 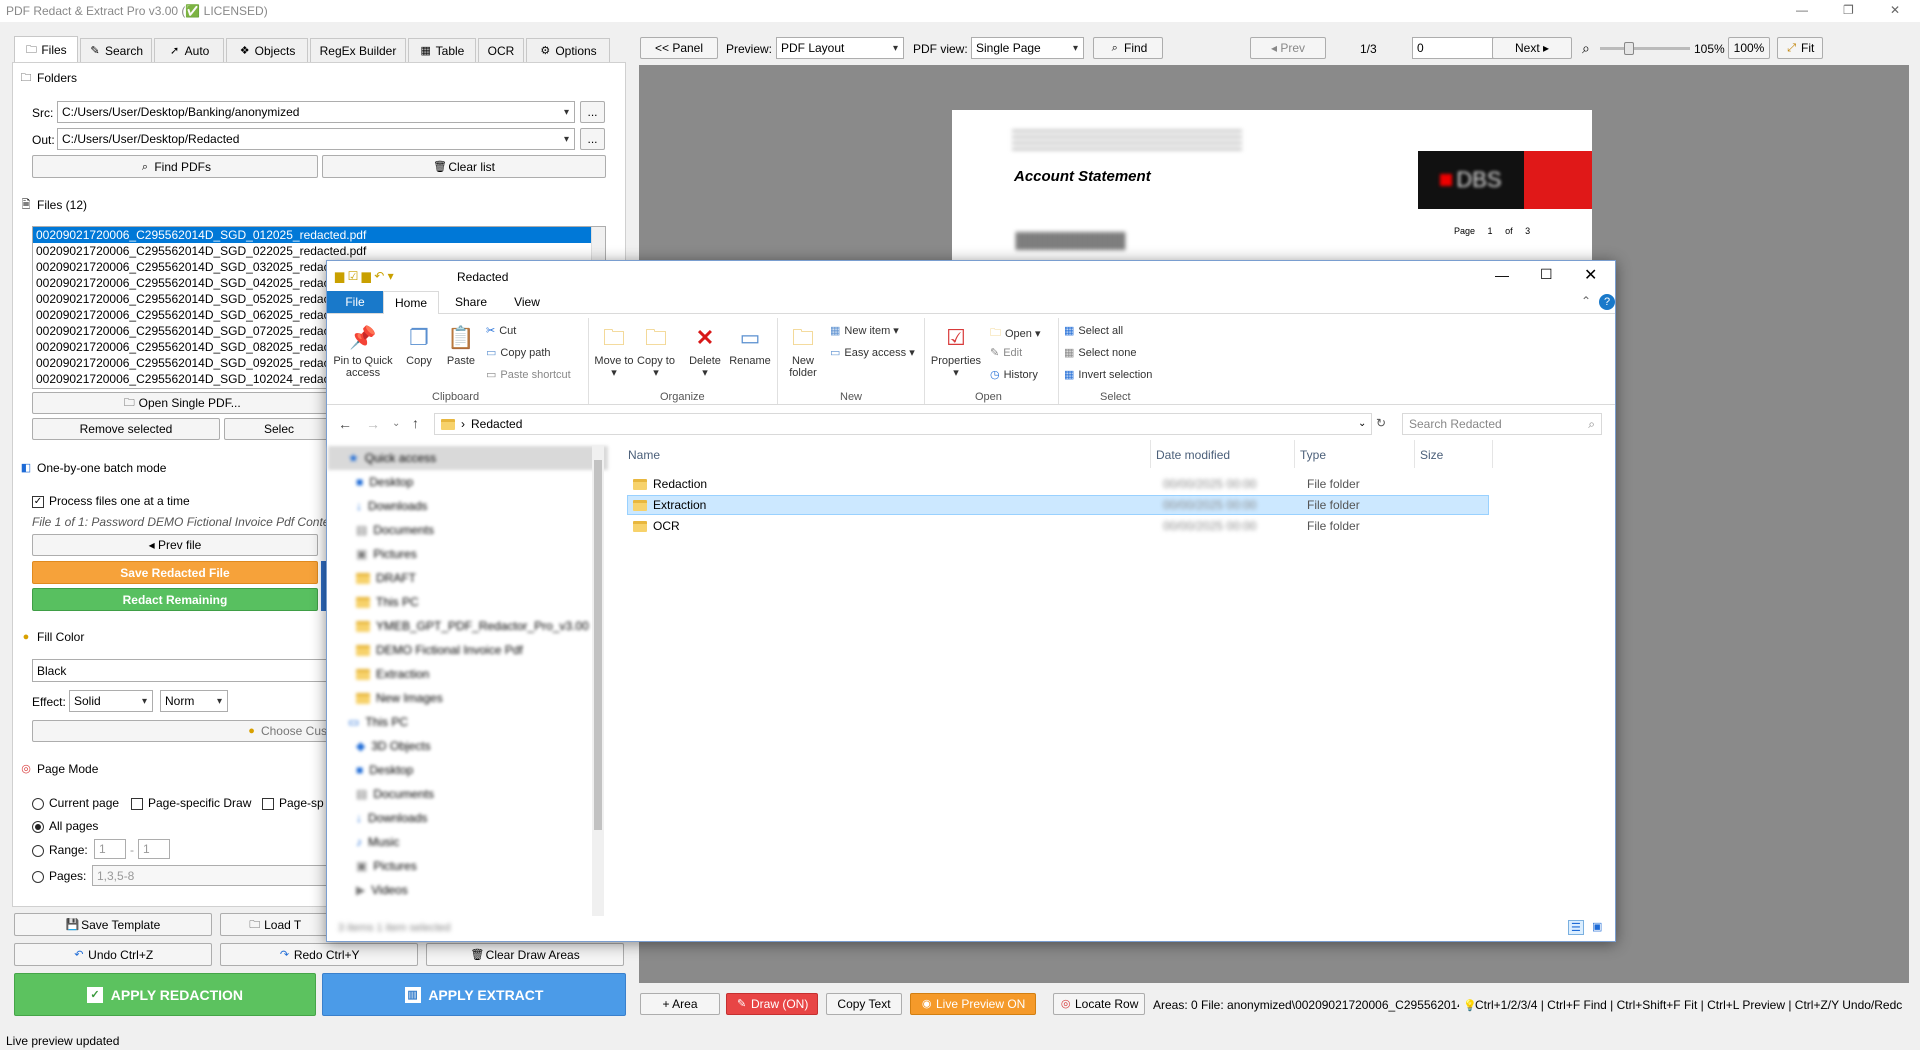 What do you see at coordinates (358, 50) in the screenshot?
I see `tab-regex-builder: RegEx Builder` at bounding box center [358, 50].